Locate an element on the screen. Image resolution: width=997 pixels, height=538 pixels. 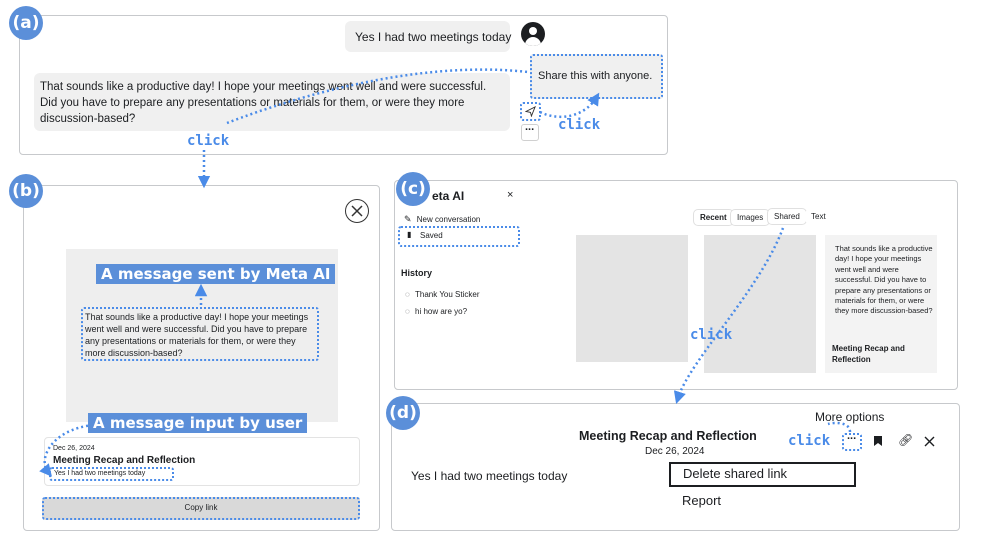
bookmark-button is located at coordinates (878, 440).